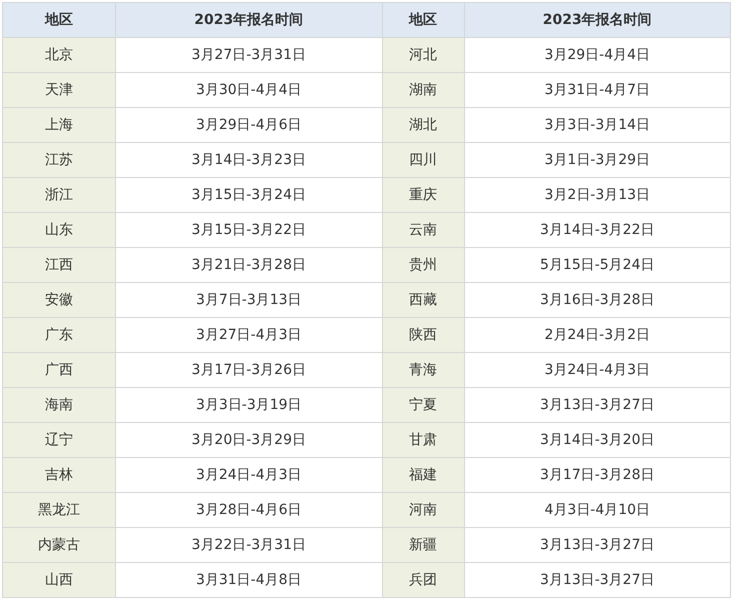 The image size is (734, 601). I want to click on region-cell: 河北, so click(423, 55).